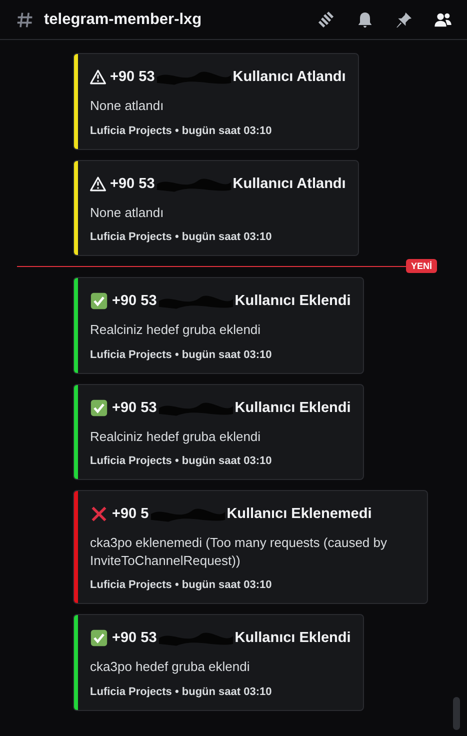 The width and height of the screenshot is (467, 736). What do you see at coordinates (299, 514) in the screenshot?
I see `embed-title: Kullanıcı Eklenemedi` at bounding box center [299, 514].